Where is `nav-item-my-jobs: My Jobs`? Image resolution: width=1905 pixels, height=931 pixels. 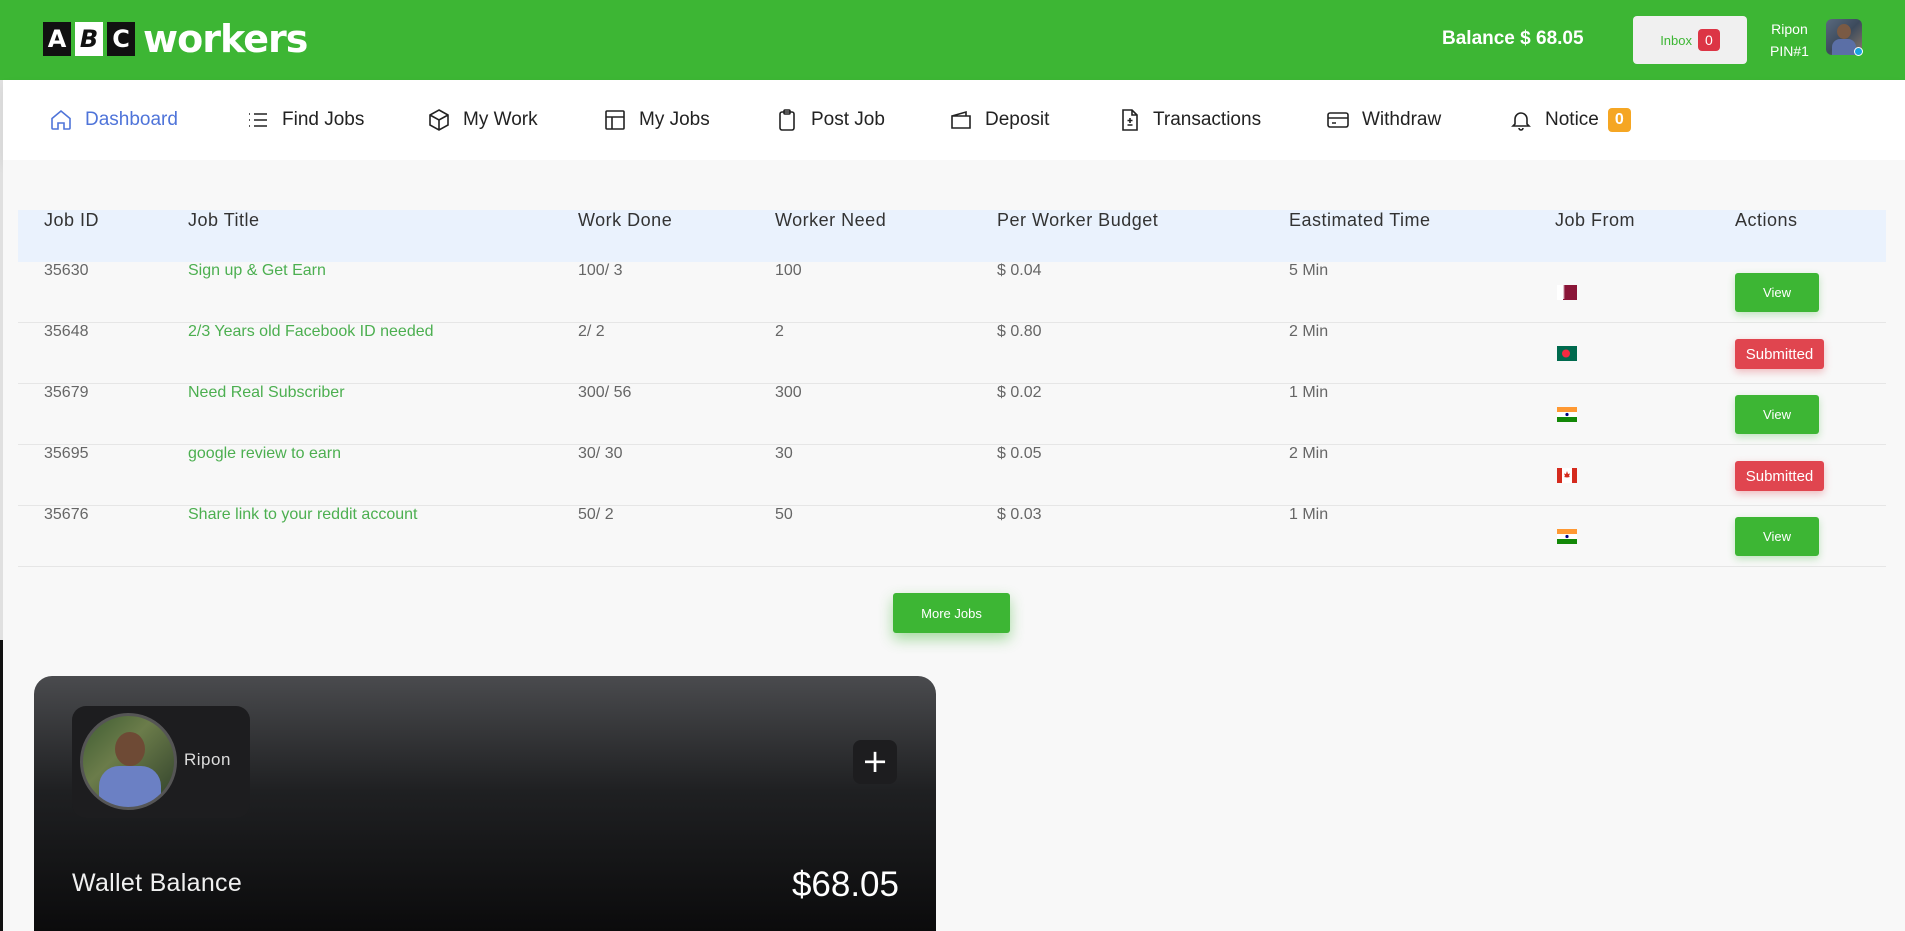
nav-item-my-jobs: My Jobs is located at coordinates (656, 120).